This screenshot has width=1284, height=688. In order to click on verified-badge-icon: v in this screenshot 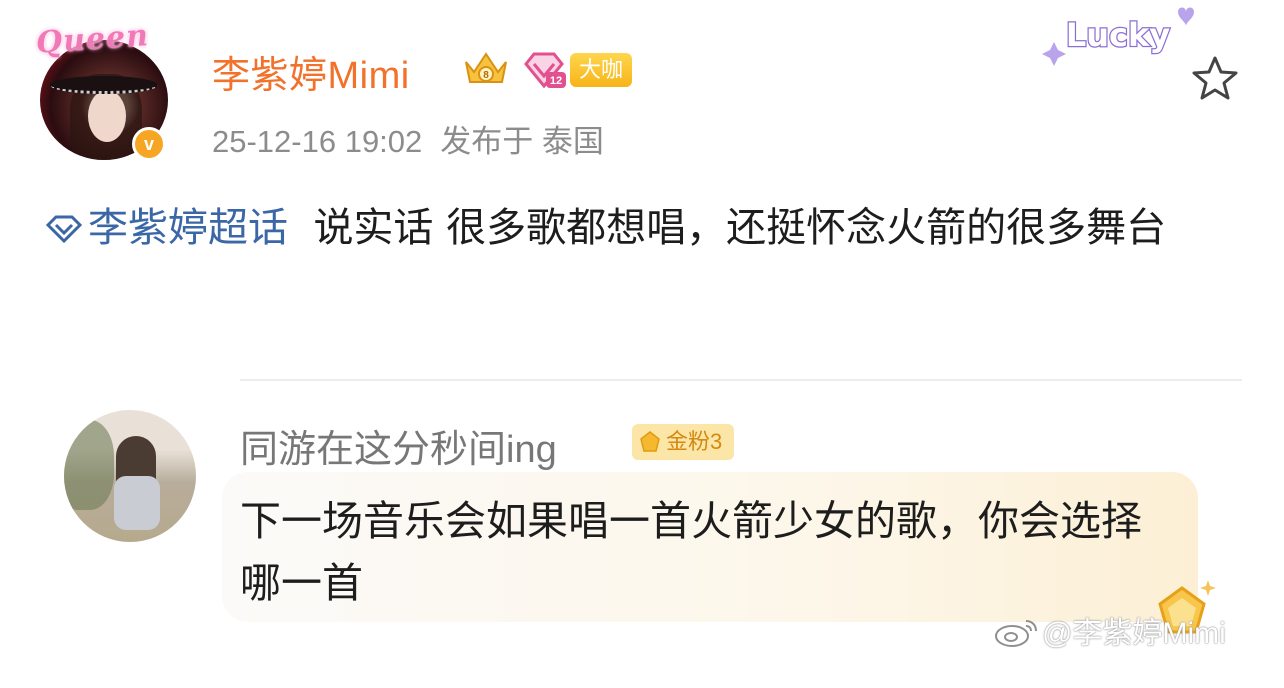, I will do `click(149, 144)`.